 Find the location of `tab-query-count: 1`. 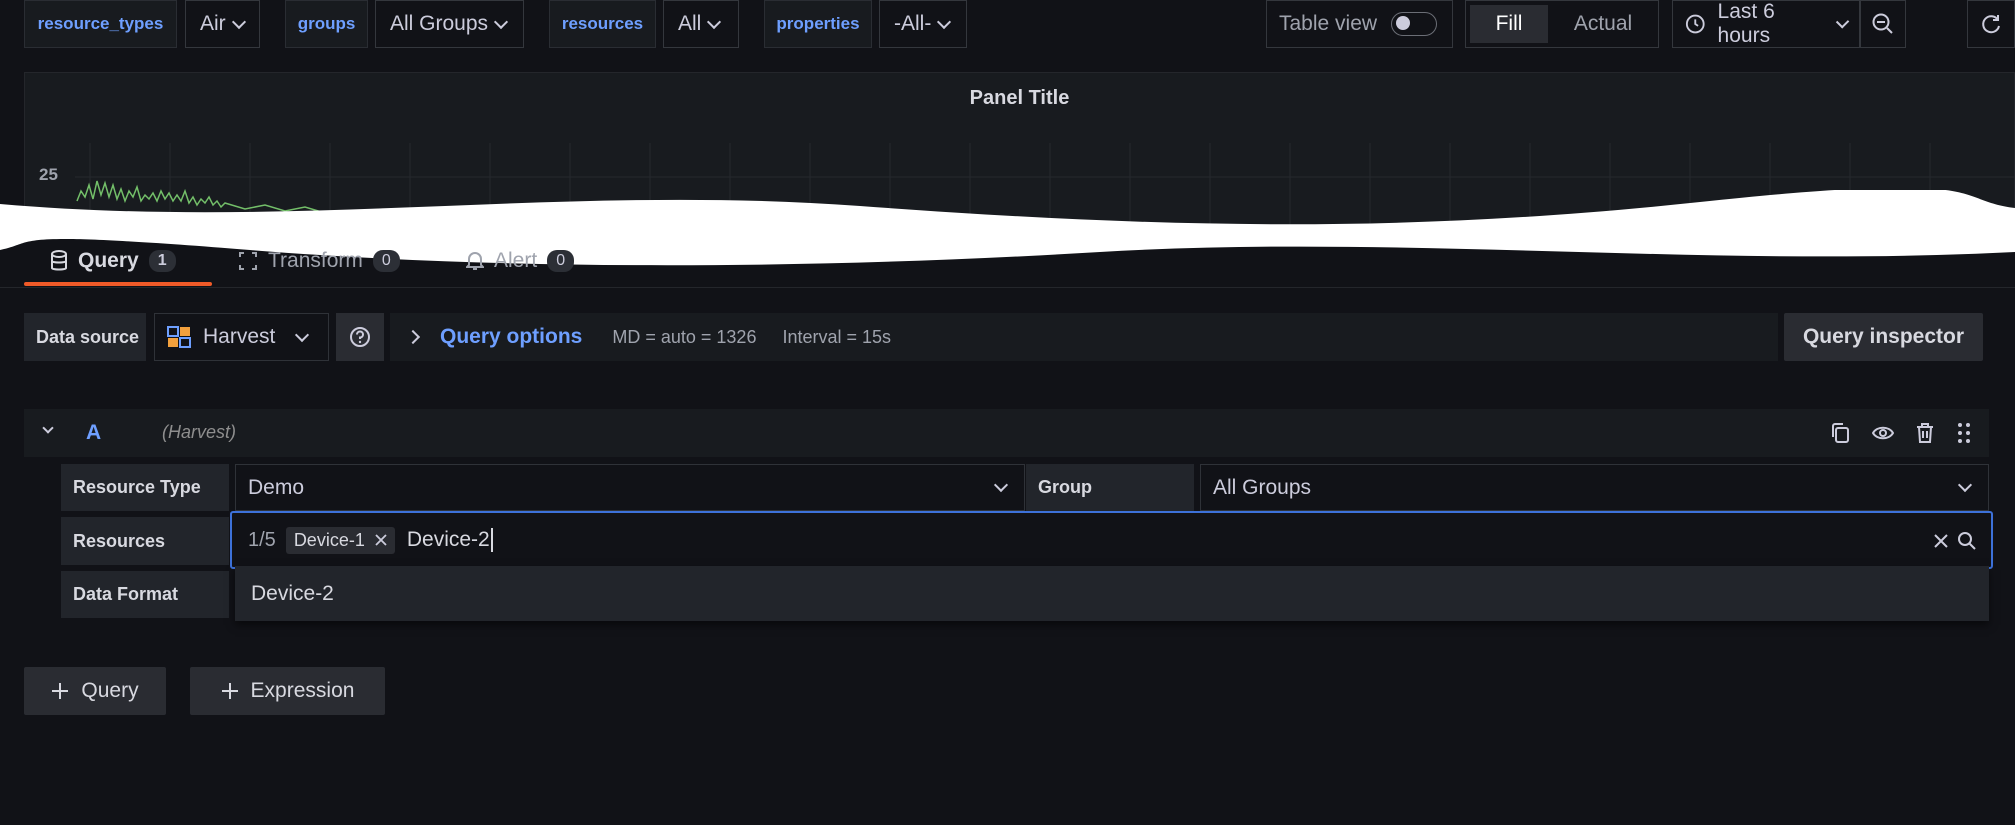

tab-query-count: 1 is located at coordinates (162, 261).